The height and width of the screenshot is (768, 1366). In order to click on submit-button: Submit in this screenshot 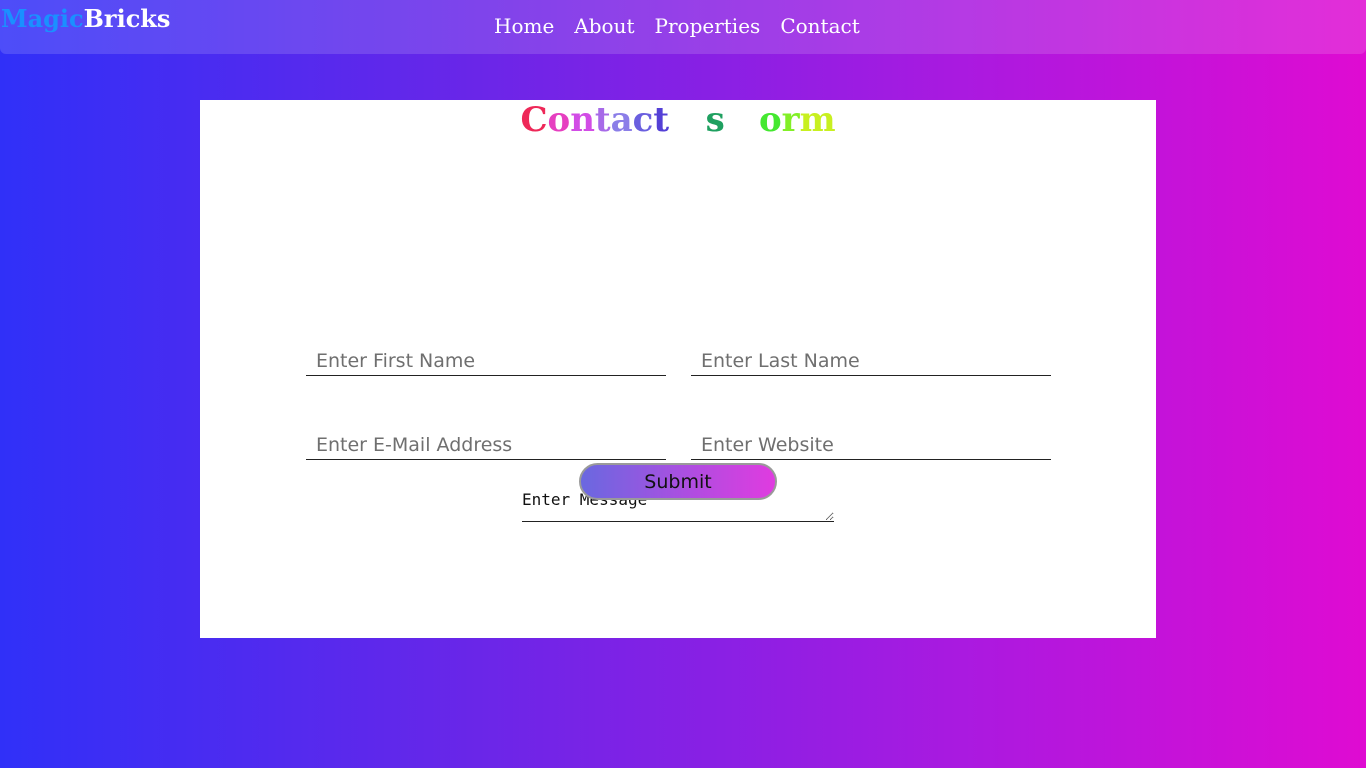, I will do `click(678, 481)`.